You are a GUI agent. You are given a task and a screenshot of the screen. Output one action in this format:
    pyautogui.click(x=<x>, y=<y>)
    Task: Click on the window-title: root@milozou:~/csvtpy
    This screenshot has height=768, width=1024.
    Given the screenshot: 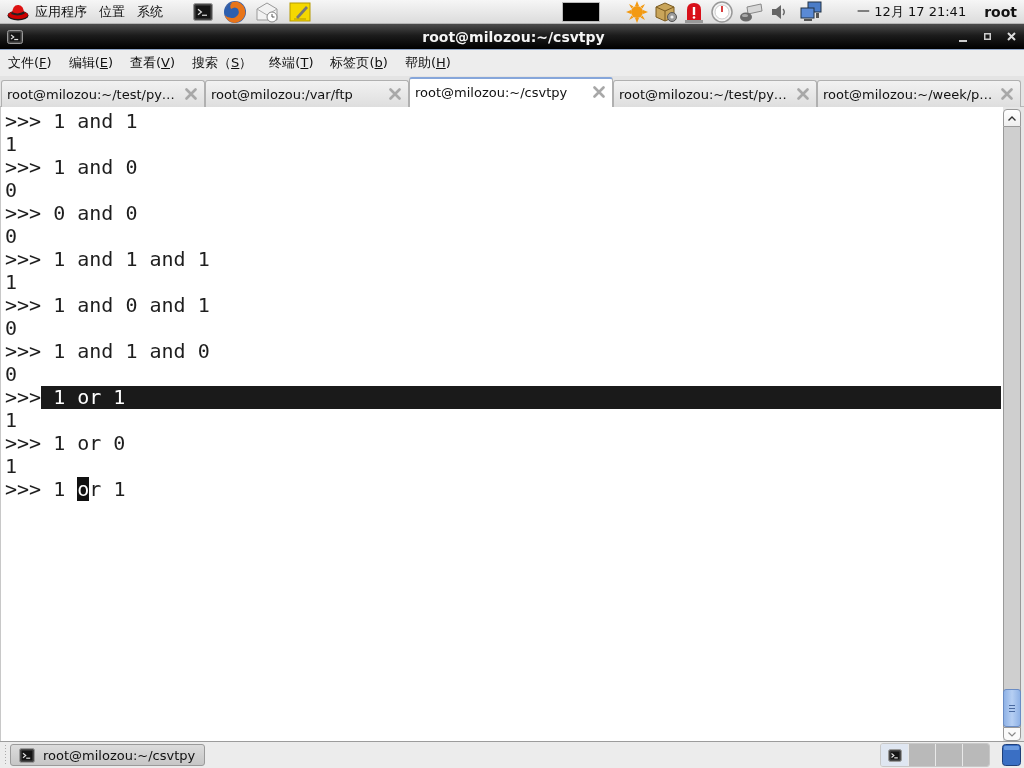 What is the action you would take?
    pyautogui.click(x=513, y=36)
    